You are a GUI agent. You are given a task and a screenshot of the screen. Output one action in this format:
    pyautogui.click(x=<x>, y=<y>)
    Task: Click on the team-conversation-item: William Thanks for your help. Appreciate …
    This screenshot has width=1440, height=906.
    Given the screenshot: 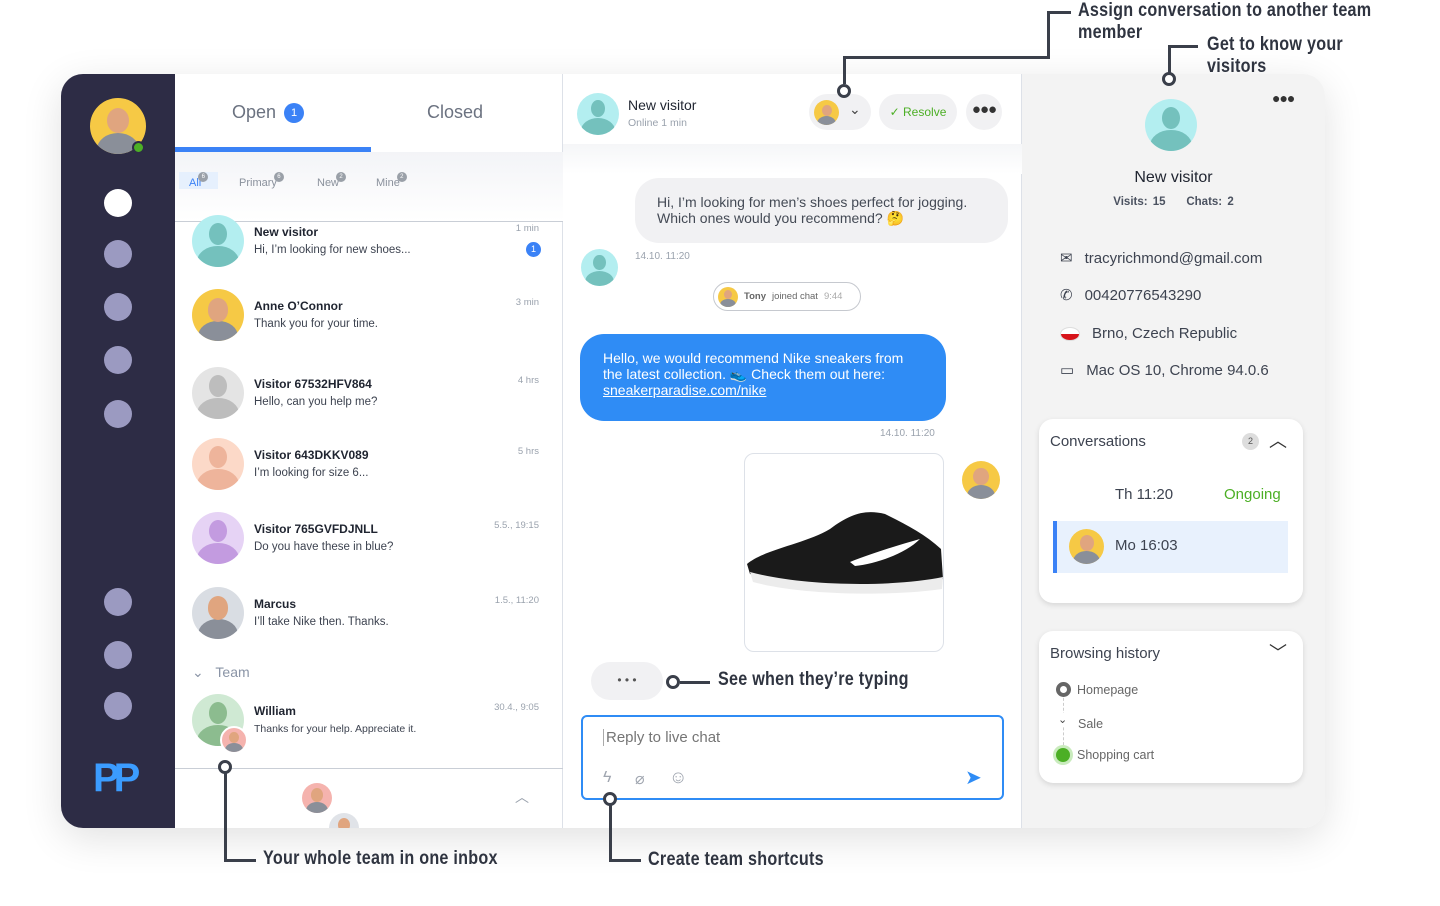 What is the action you would take?
    pyautogui.click(x=369, y=730)
    